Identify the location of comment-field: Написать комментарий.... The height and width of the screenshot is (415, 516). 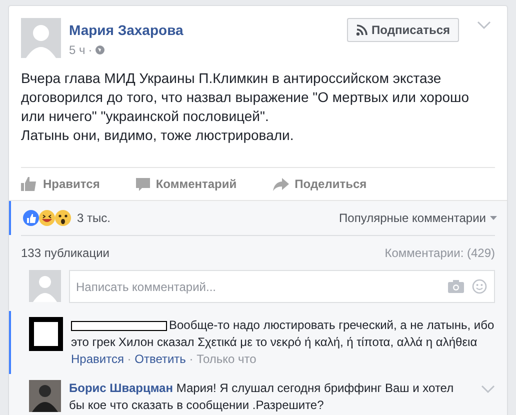
(282, 286).